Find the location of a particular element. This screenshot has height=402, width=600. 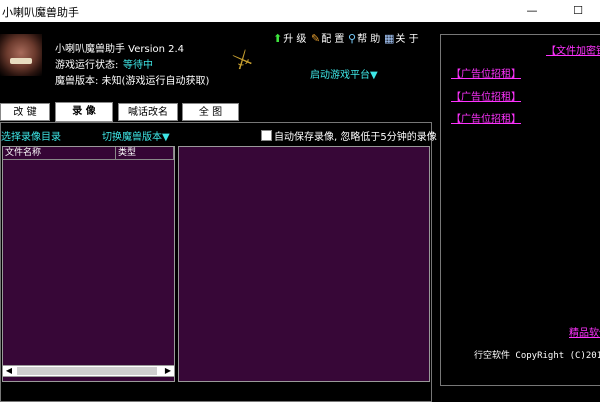

scroll-left-icon: ◀ is located at coordinates (9, 371).